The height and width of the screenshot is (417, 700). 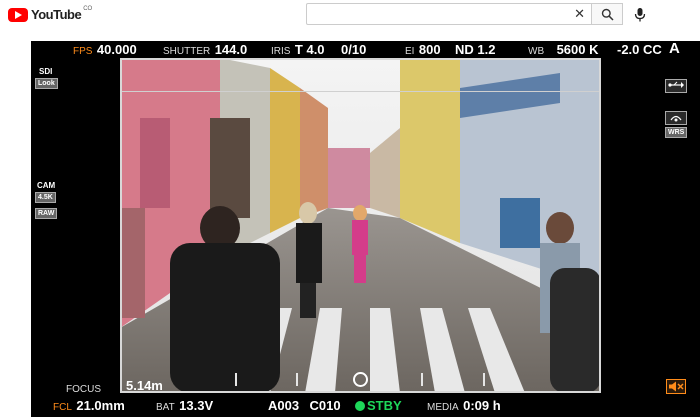 What do you see at coordinates (676, 132) in the screenshot?
I see `wrs-badge: WRS` at bounding box center [676, 132].